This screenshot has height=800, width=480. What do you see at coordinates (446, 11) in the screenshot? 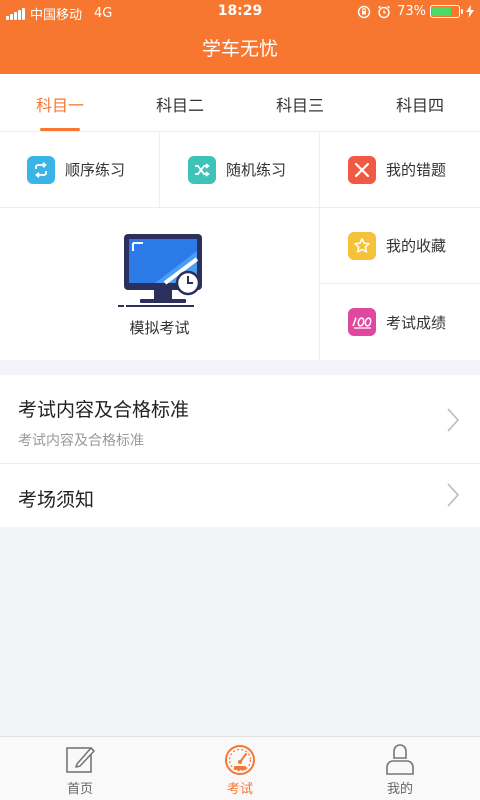
I see `battery-icon` at bounding box center [446, 11].